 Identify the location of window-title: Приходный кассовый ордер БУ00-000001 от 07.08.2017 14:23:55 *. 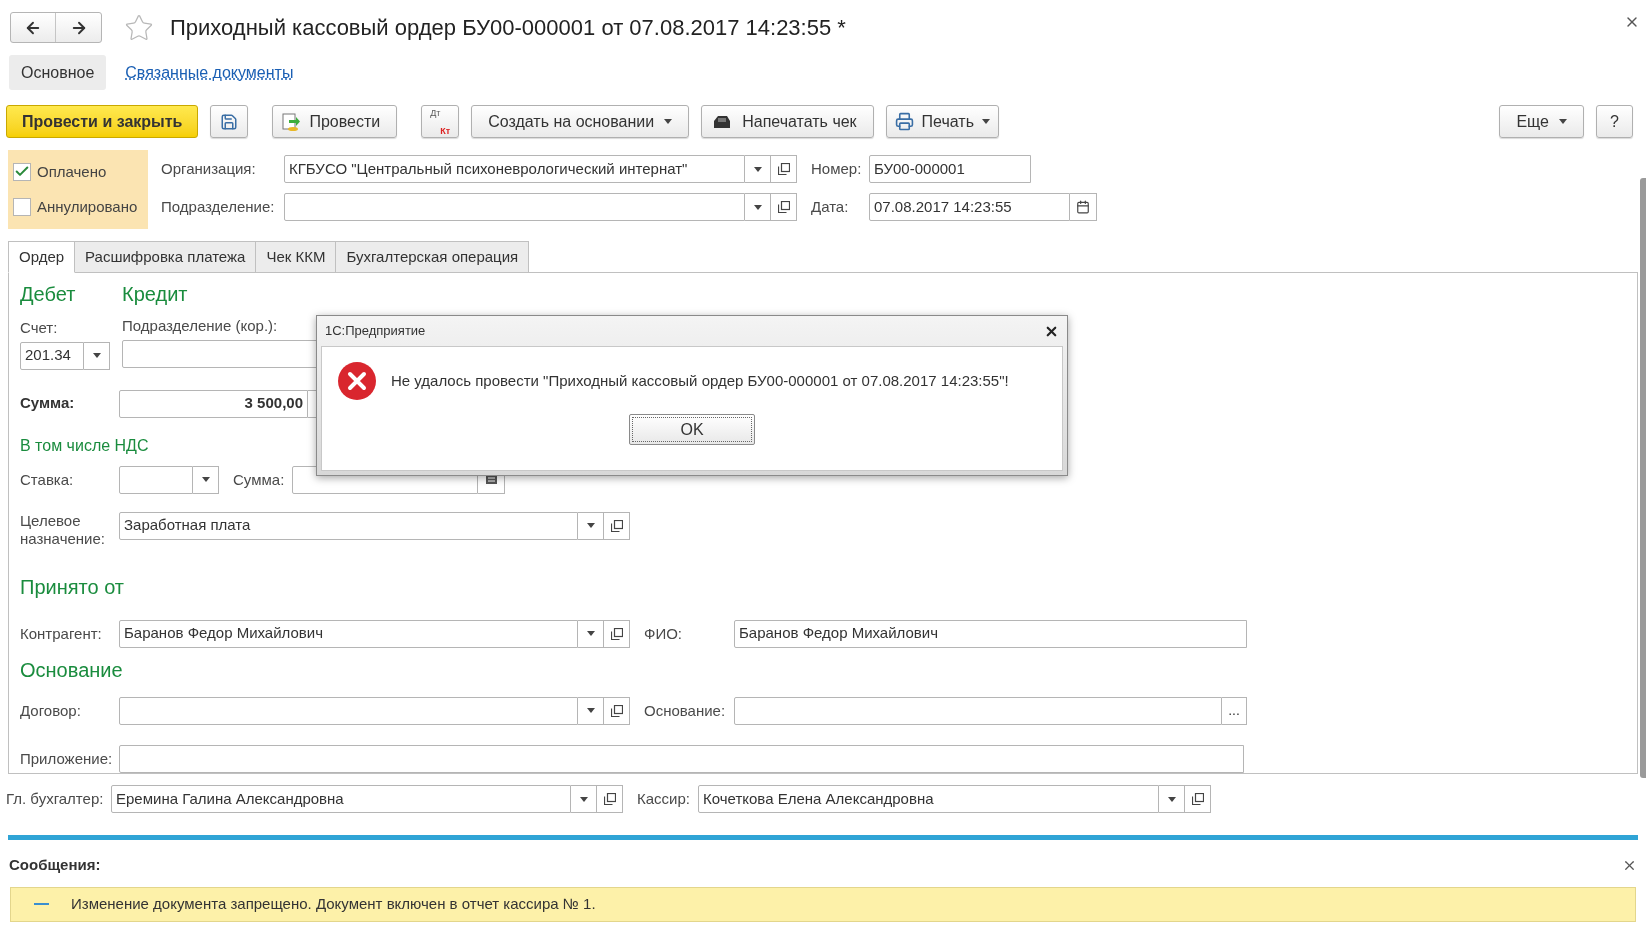
(508, 28).